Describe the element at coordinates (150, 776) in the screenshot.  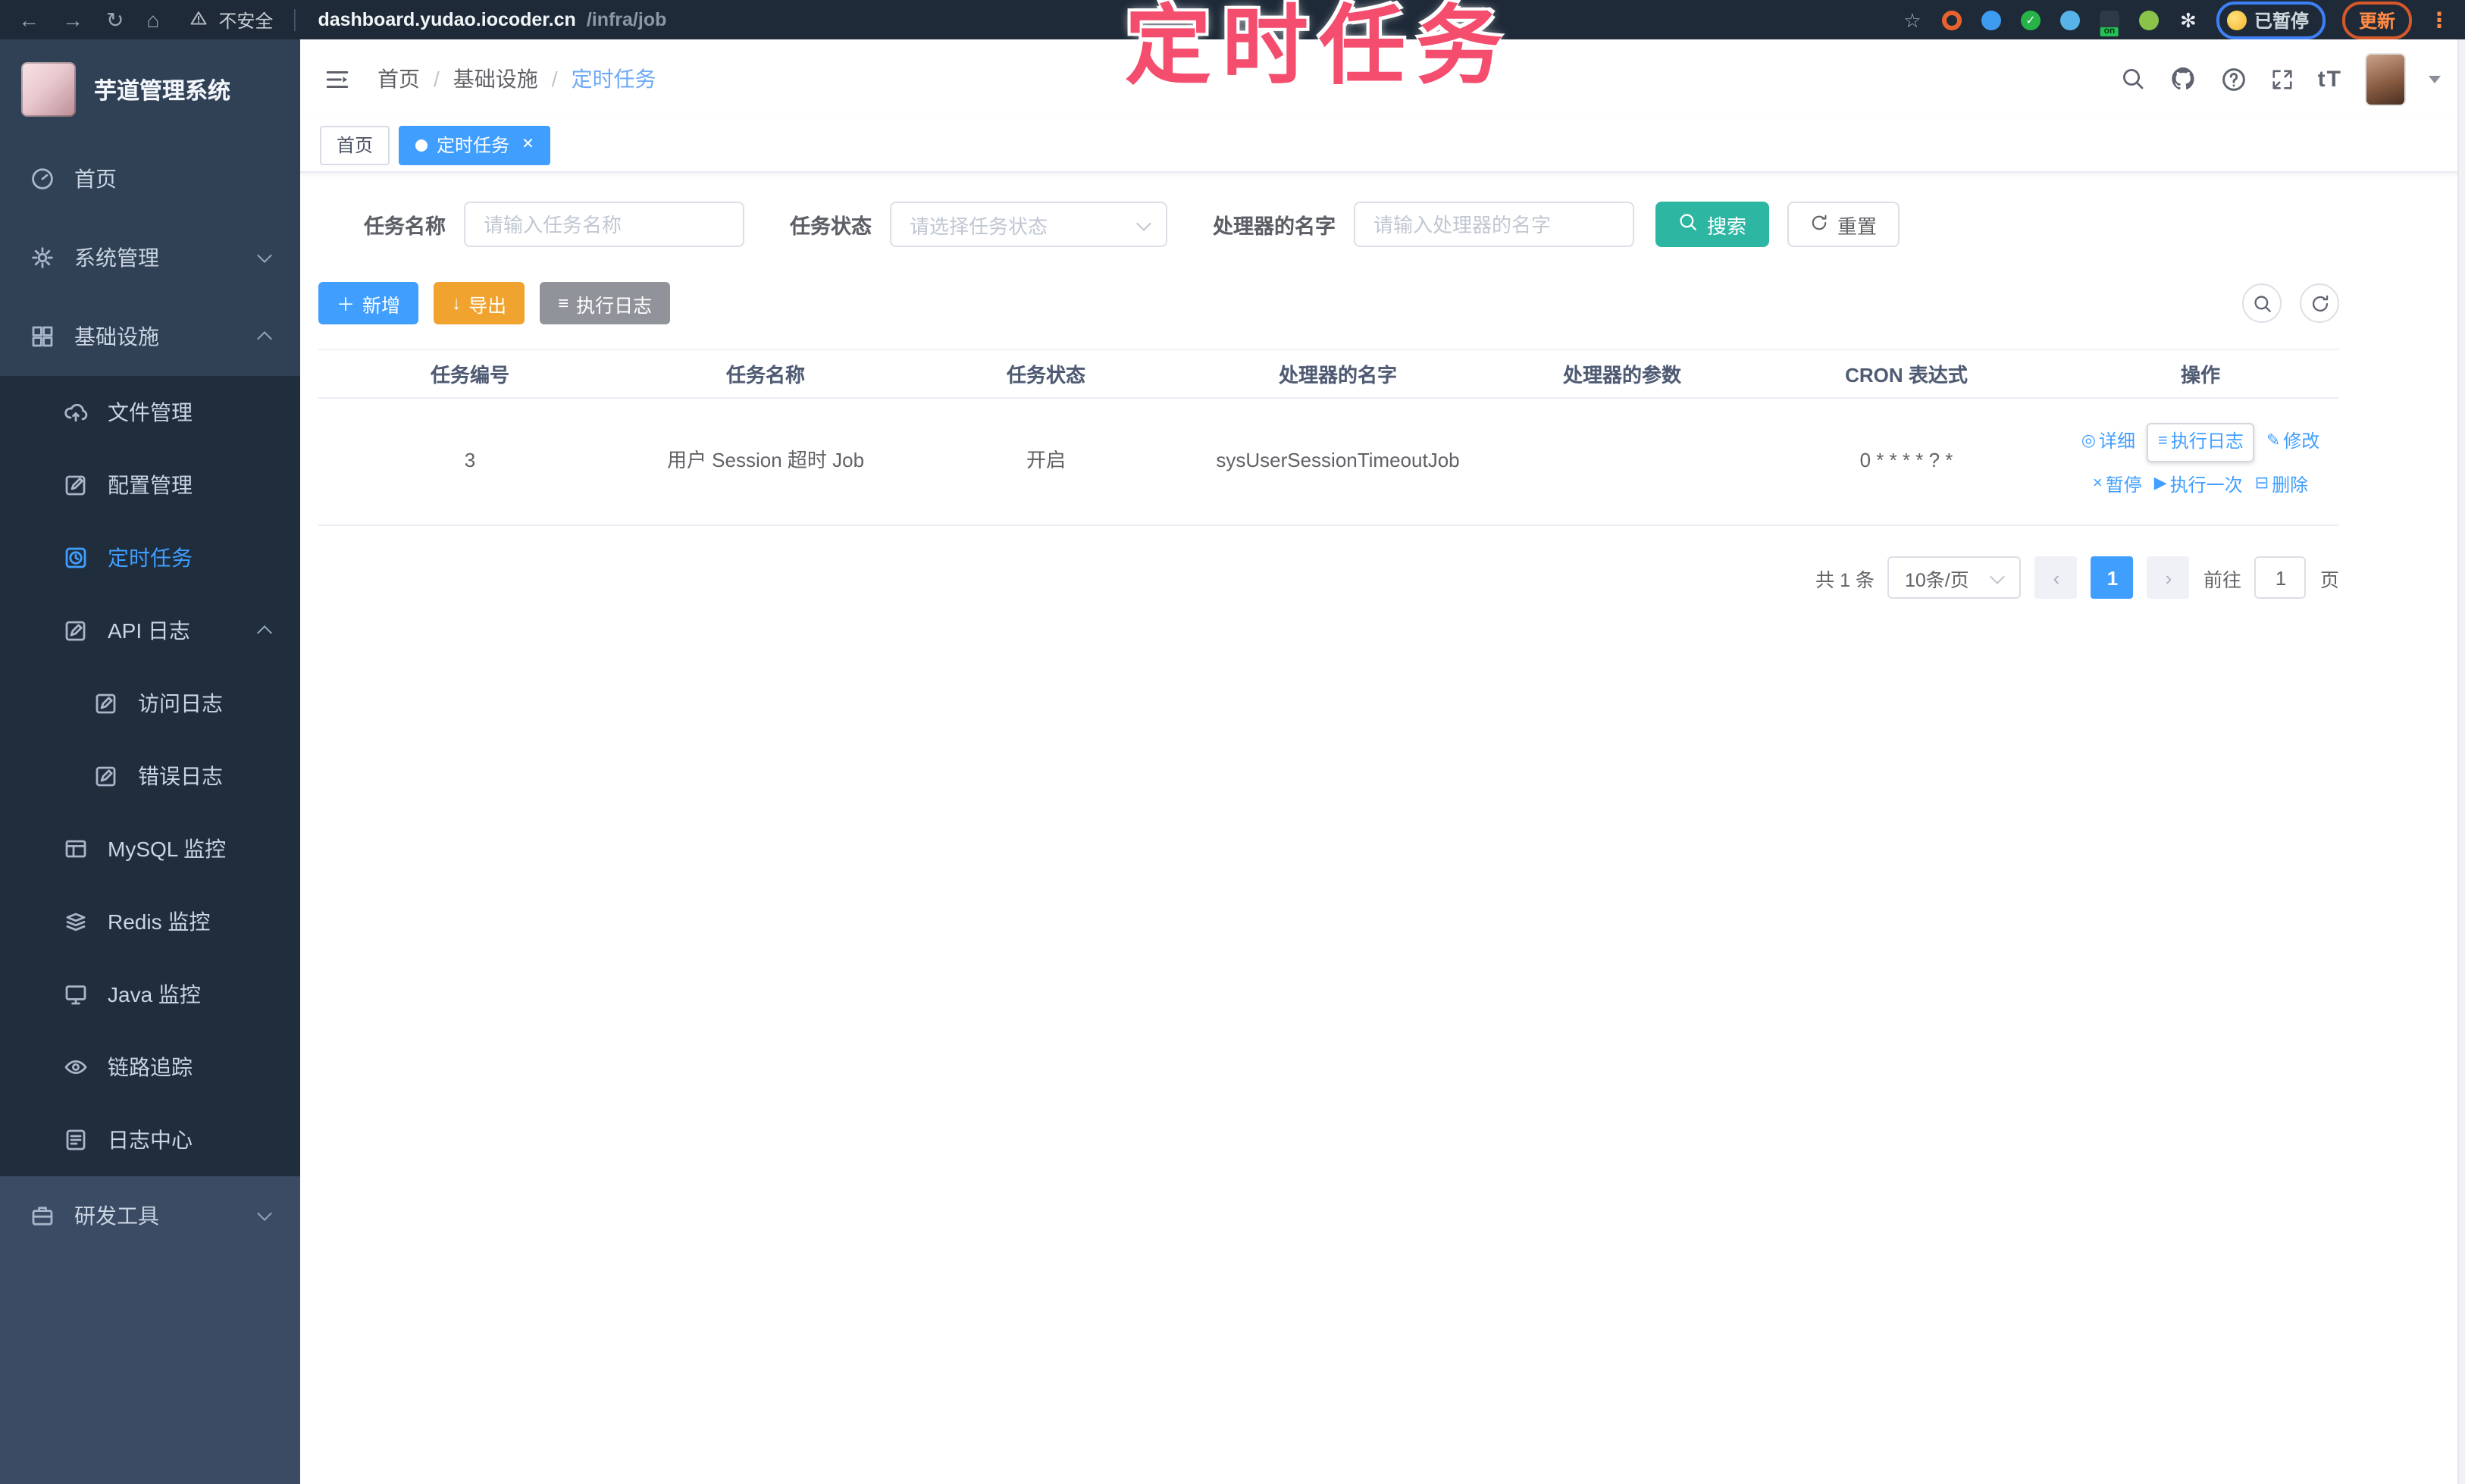
I see `sidebar-item-error-log: 错误日志` at that location.